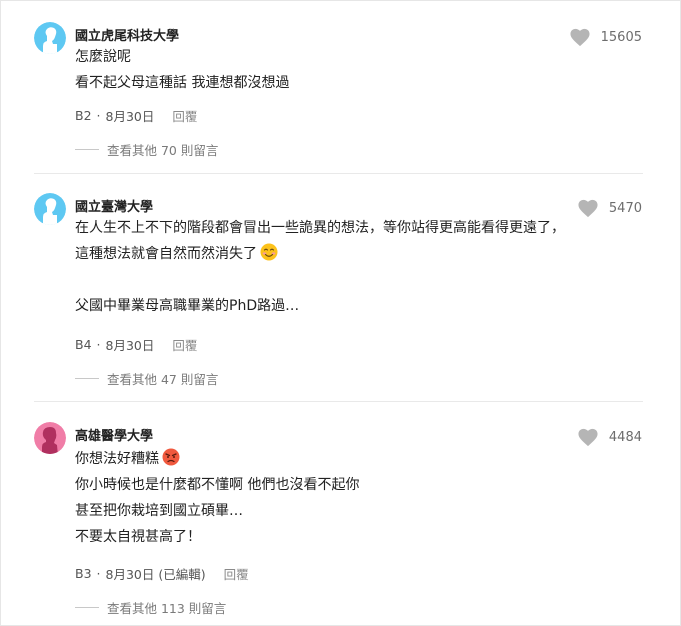  I want to click on comment-line: 怎麼說呢, so click(103, 57).